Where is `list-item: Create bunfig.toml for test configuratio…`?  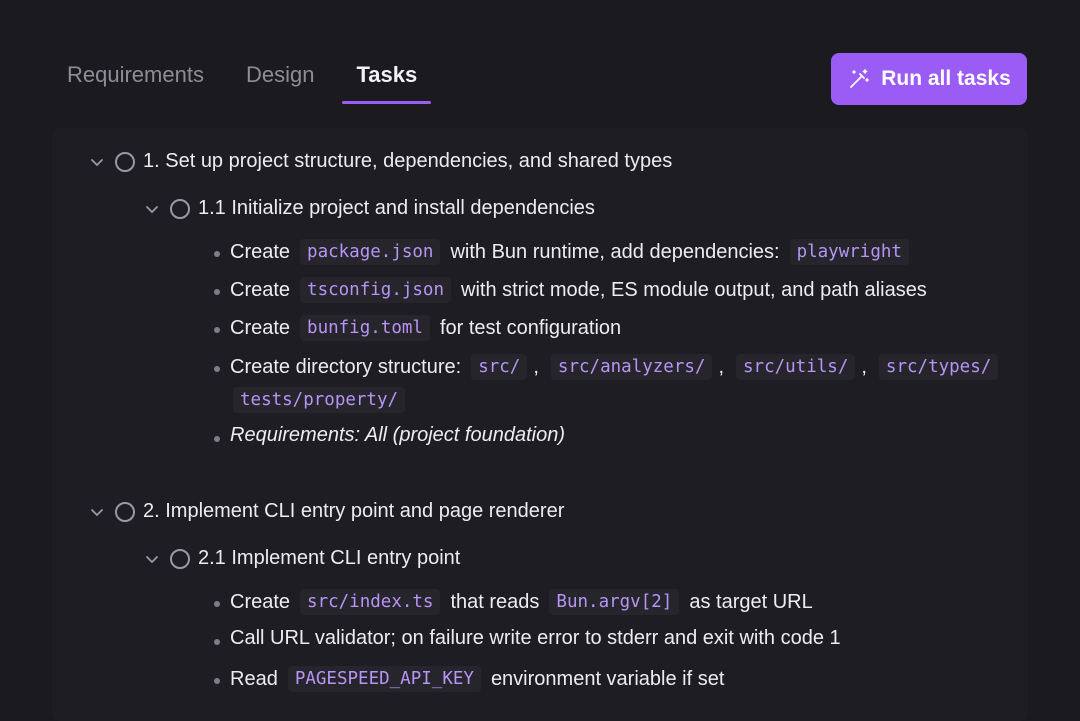
list-item: Create bunfig.toml for test configuratio… is located at coordinates (425, 328).